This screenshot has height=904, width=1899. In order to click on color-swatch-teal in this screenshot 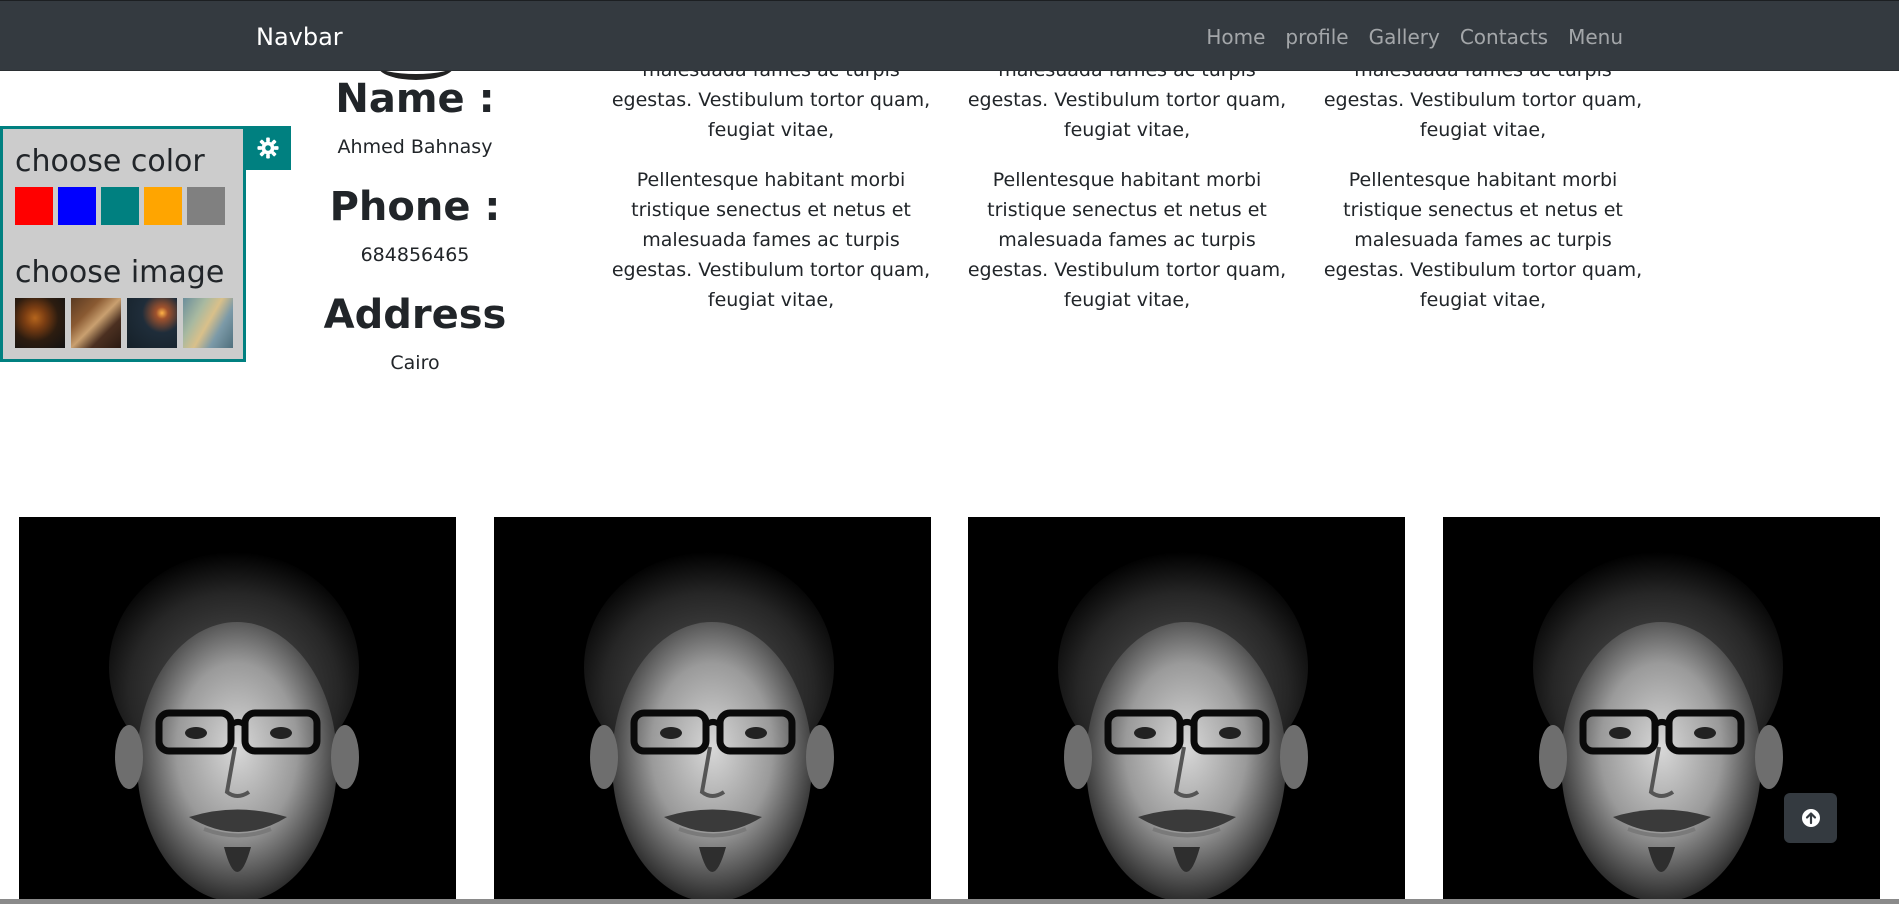, I will do `click(120, 206)`.